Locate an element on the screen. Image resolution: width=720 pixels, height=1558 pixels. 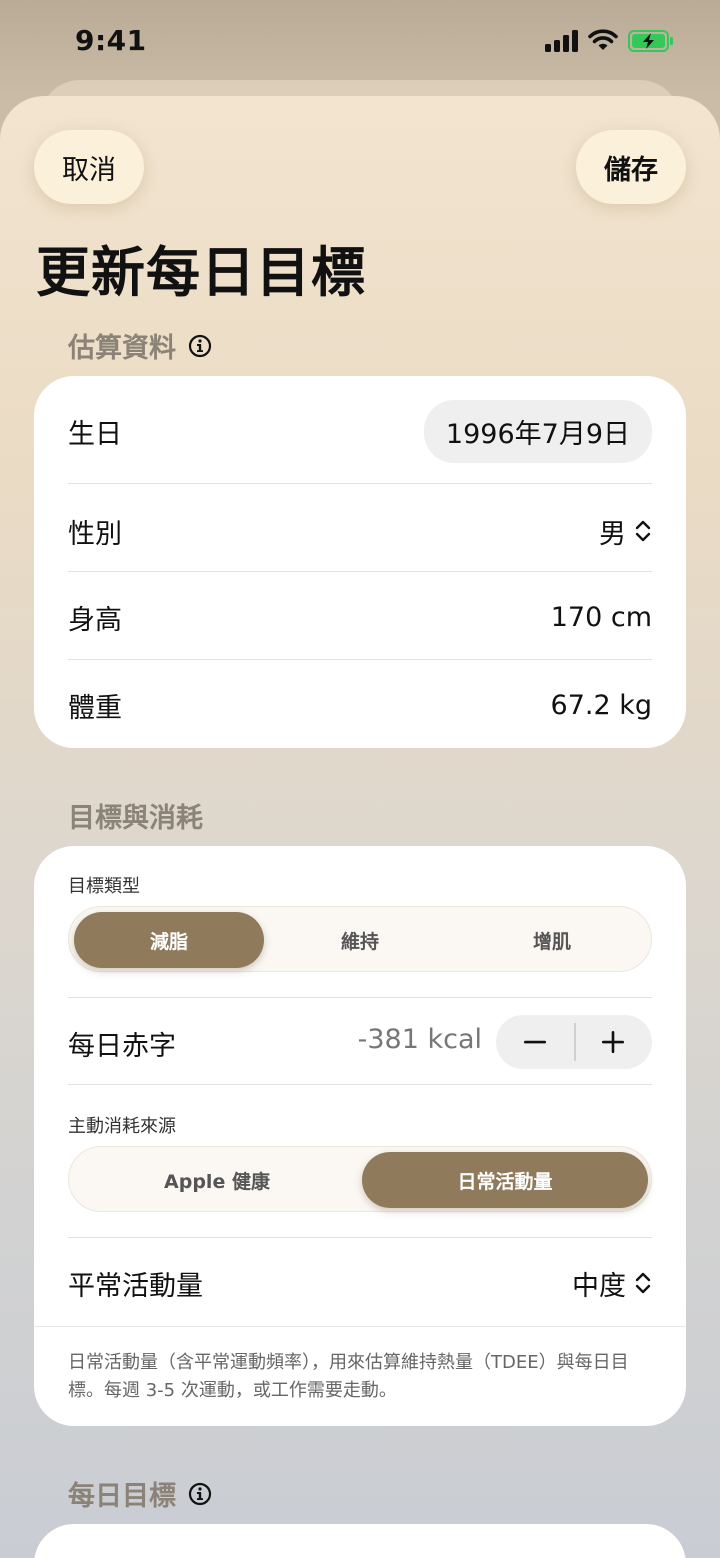
section-header-goal: 目標與消耗 is located at coordinates (135, 815).